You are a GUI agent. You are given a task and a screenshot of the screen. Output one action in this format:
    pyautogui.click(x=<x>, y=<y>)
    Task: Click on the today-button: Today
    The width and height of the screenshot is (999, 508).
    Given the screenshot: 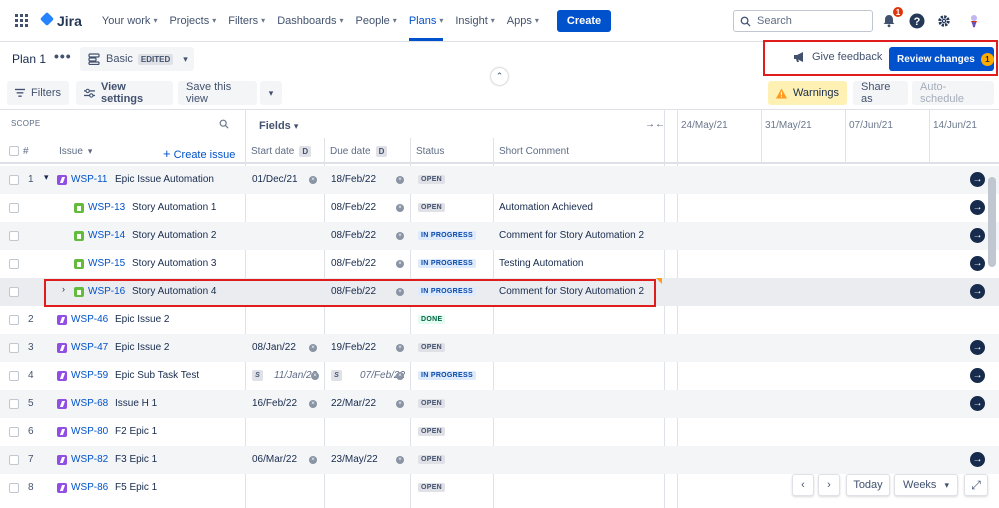 What is the action you would take?
    pyautogui.click(x=868, y=485)
    